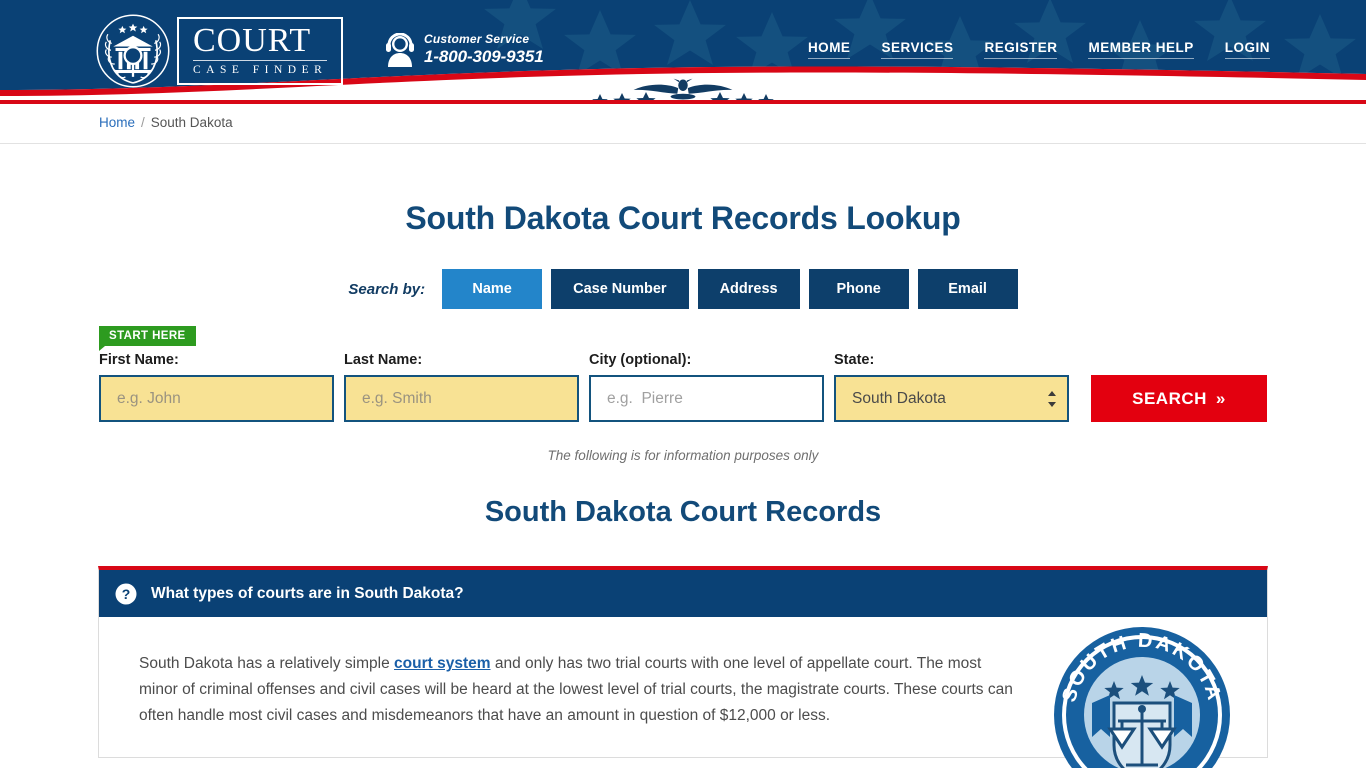 The height and width of the screenshot is (768, 1366). Describe the element at coordinates (854, 360) in the screenshot. I see `state-label: State:` at that location.